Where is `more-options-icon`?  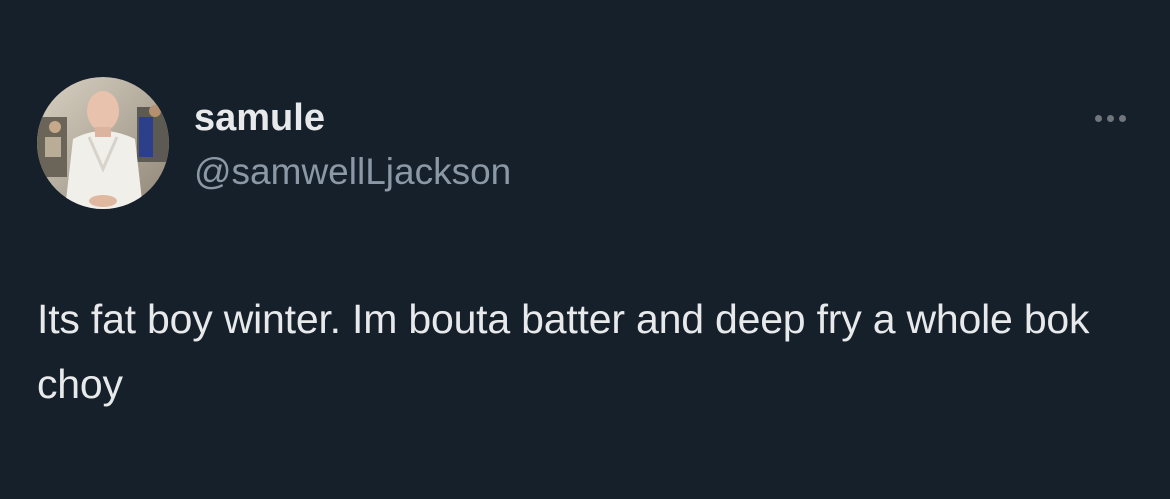
more-options-icon is located at coordinates (1110, 118).